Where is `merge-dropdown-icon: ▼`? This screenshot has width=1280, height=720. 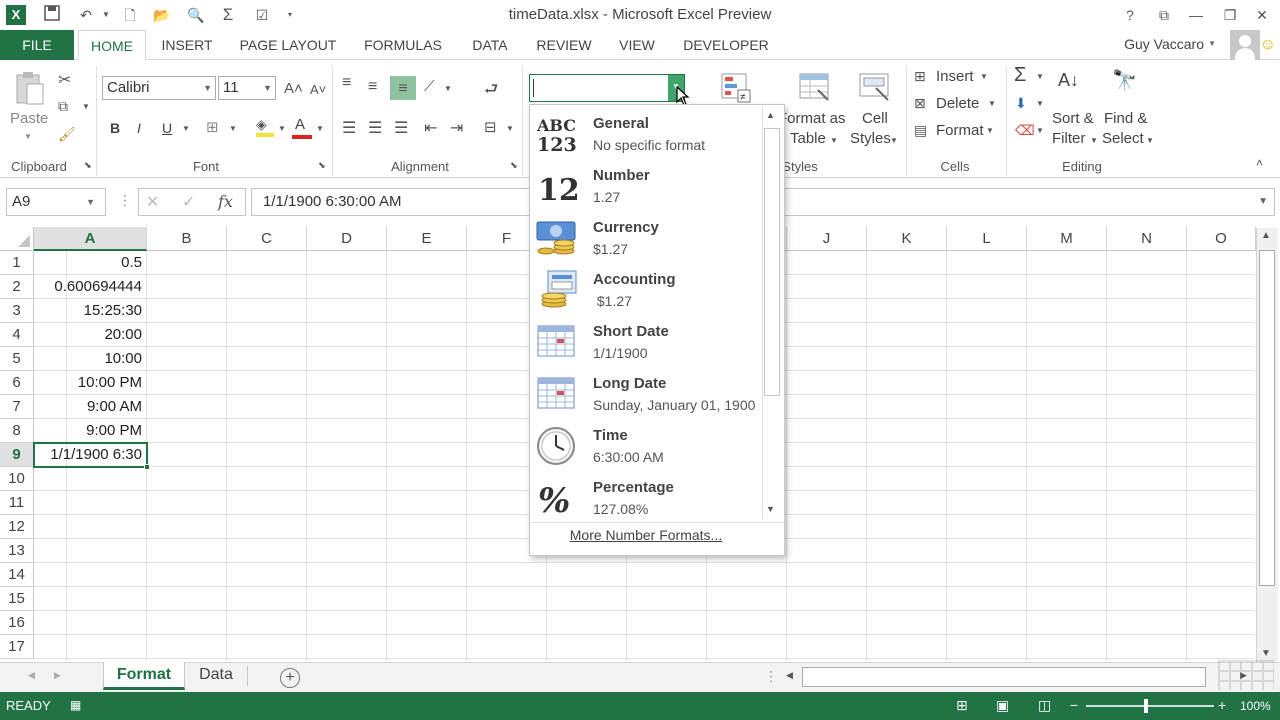 merge-dropdown-icon: ▼ is located at coordinates (510, 128).